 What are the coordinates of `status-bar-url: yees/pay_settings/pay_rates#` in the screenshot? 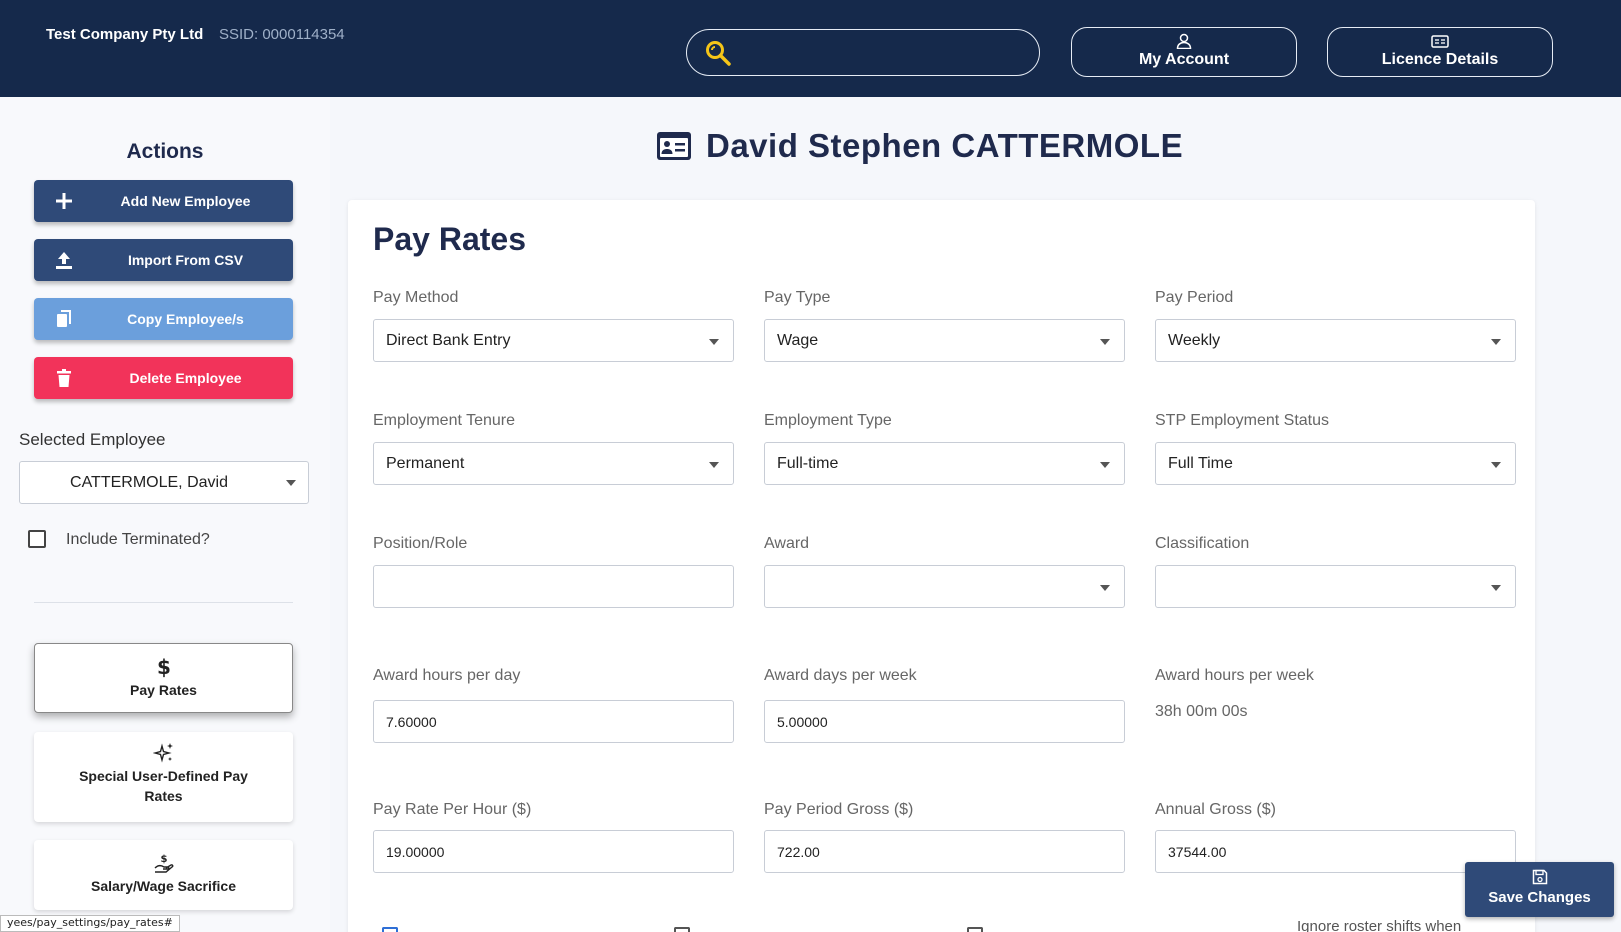 It's located at (90, 923).